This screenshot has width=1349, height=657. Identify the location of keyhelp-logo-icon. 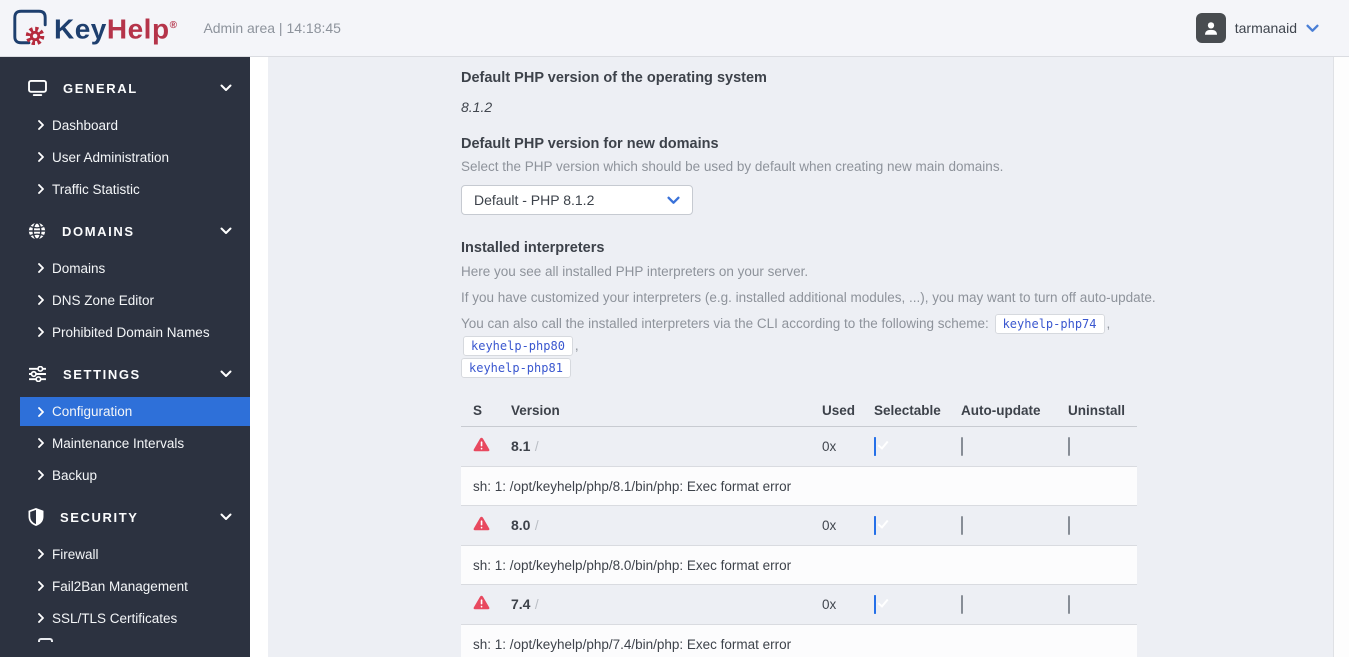
(30, 27).